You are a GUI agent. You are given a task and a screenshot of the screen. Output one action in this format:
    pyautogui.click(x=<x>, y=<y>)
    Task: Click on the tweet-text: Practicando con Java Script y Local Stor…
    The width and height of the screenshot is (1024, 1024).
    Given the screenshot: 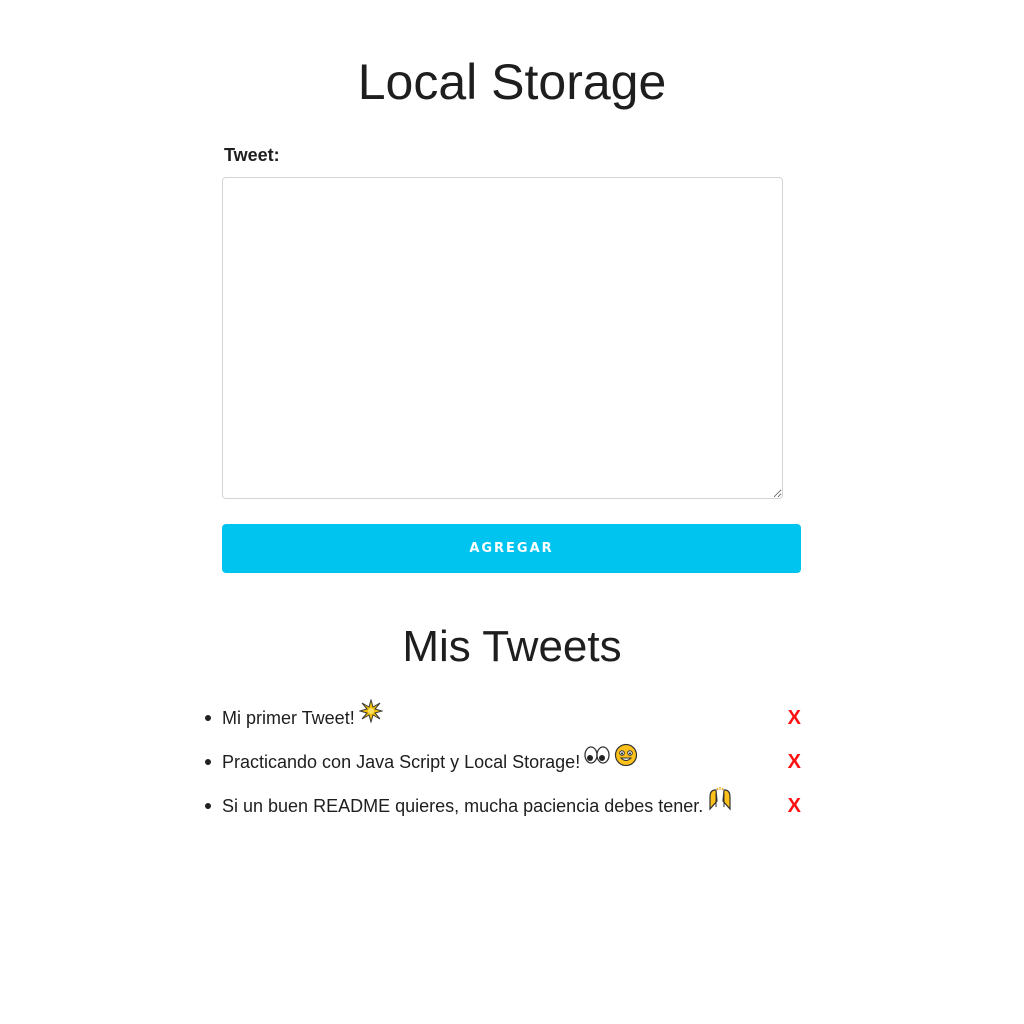 What is the action you would take?
    pyautogui.click(x=401, y=762)
    